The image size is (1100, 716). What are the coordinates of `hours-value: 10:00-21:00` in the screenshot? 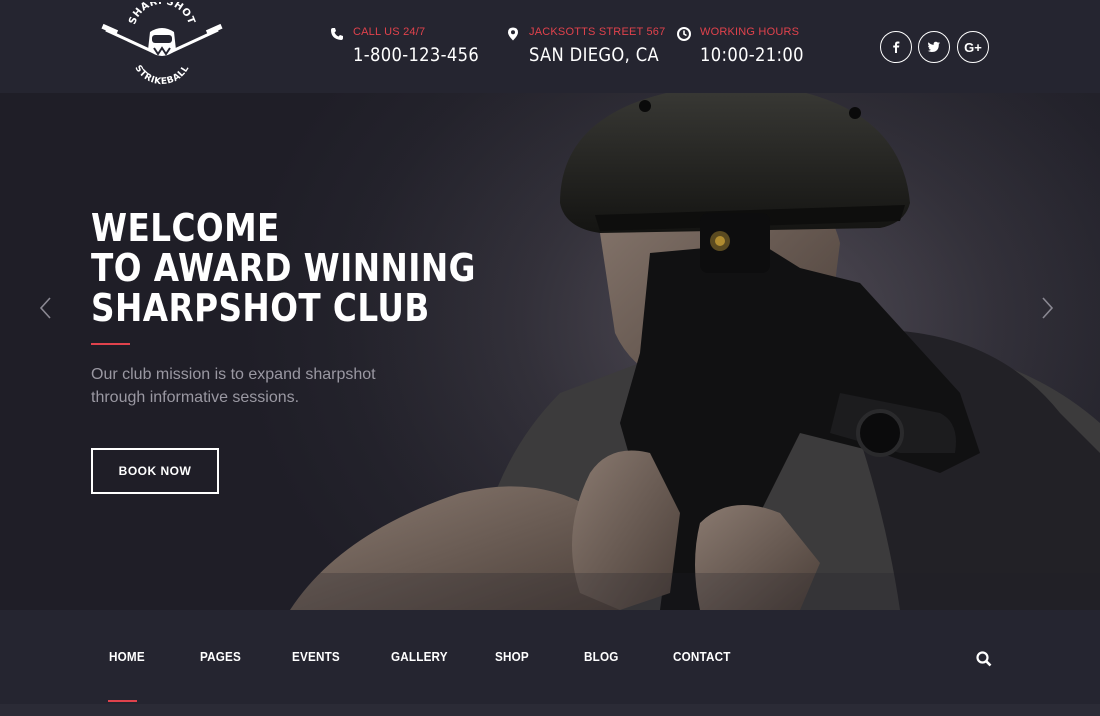 It's located at (752, 55).